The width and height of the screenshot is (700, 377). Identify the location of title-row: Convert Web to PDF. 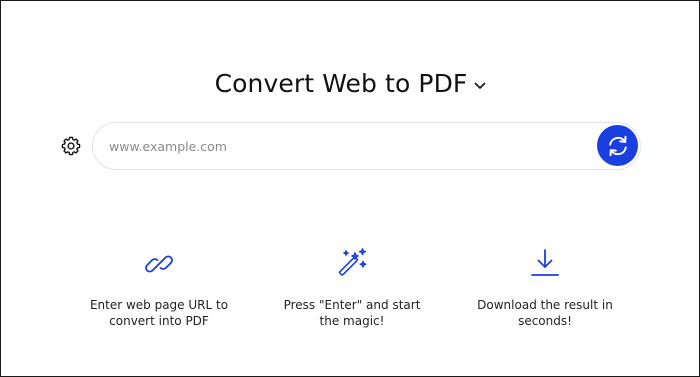
(350, 83).